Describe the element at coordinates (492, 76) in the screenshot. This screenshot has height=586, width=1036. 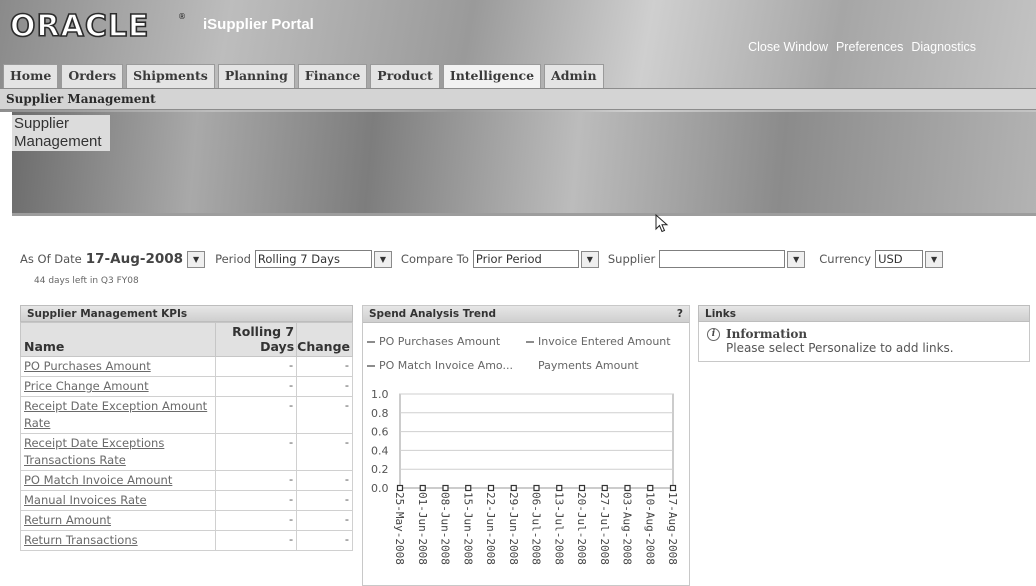
I see `tab-intelligence: Intelligence` at that location.